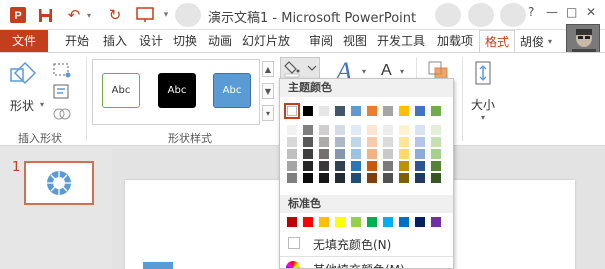 The width and height of the screenshot is (605, 269). I want to click on tab-slideshow: 幻灯片放, so click(266, 41).